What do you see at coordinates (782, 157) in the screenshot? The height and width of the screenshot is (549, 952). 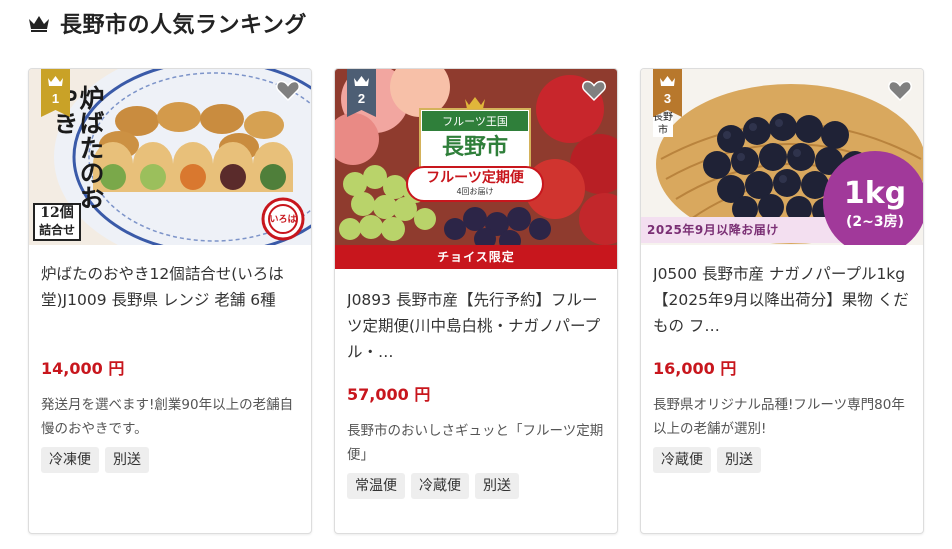 I see `product-image-nagano-purple: 長野 市 1kg (2~3房) 2025年9月以降お届け 3` at bounding box center [782, 157].